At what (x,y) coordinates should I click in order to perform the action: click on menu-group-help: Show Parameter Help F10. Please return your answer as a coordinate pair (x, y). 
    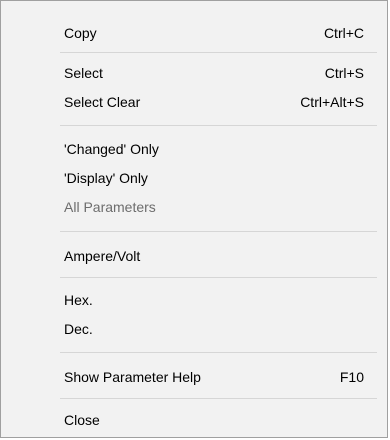
    Looking at the image, I should click on (194, 376).